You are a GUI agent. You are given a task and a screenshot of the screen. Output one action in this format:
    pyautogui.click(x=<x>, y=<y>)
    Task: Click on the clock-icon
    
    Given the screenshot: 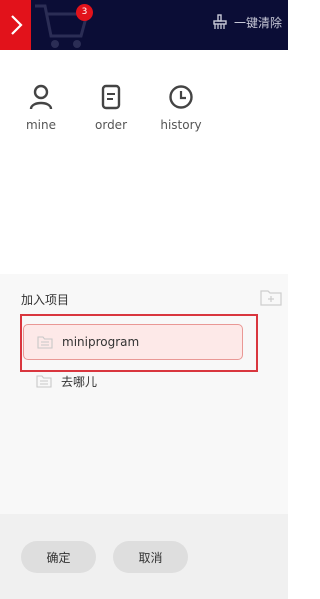 What is the action you would take?
    pyautogui.click(x=181, y=97)
    